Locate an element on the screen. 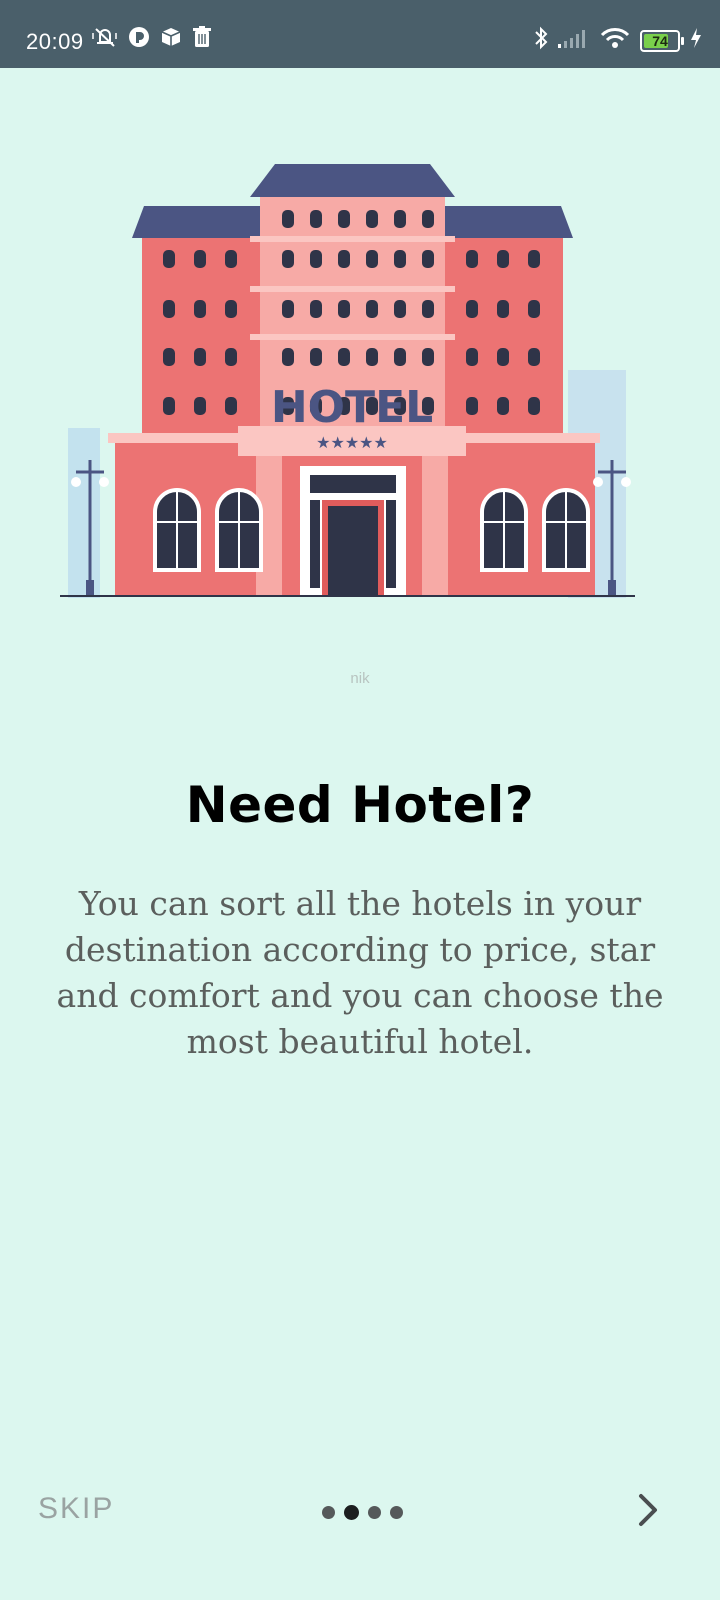 This screenshot has height=1600, width=720. status-bar: 20:09 74 is located at coordinates (360, 34).